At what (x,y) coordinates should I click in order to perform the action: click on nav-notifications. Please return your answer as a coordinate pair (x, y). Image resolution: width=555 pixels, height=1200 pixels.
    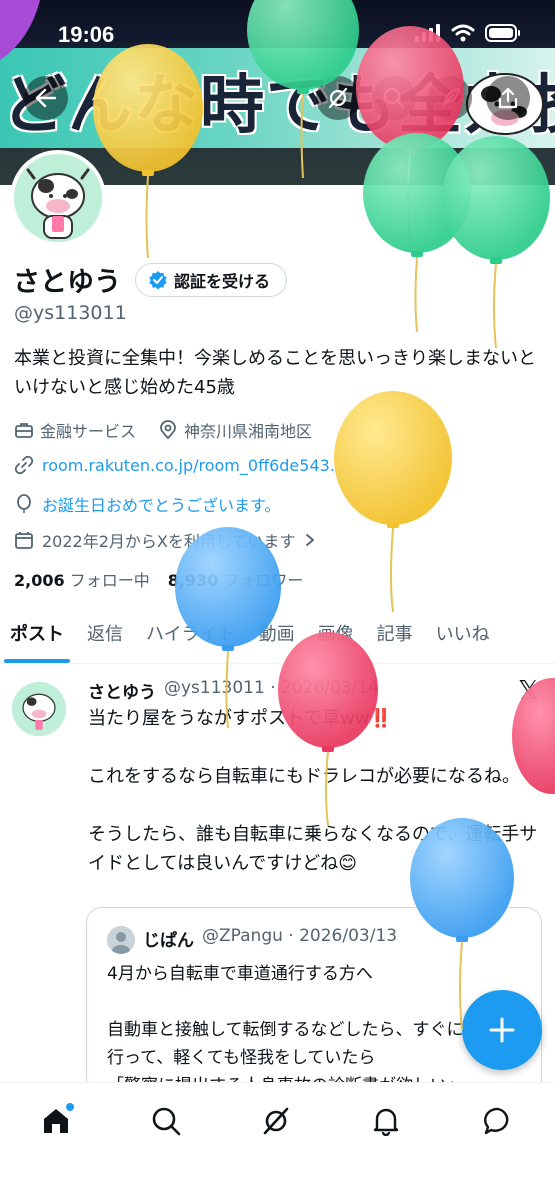
    Looking at the image, I should click on (386, 1121).